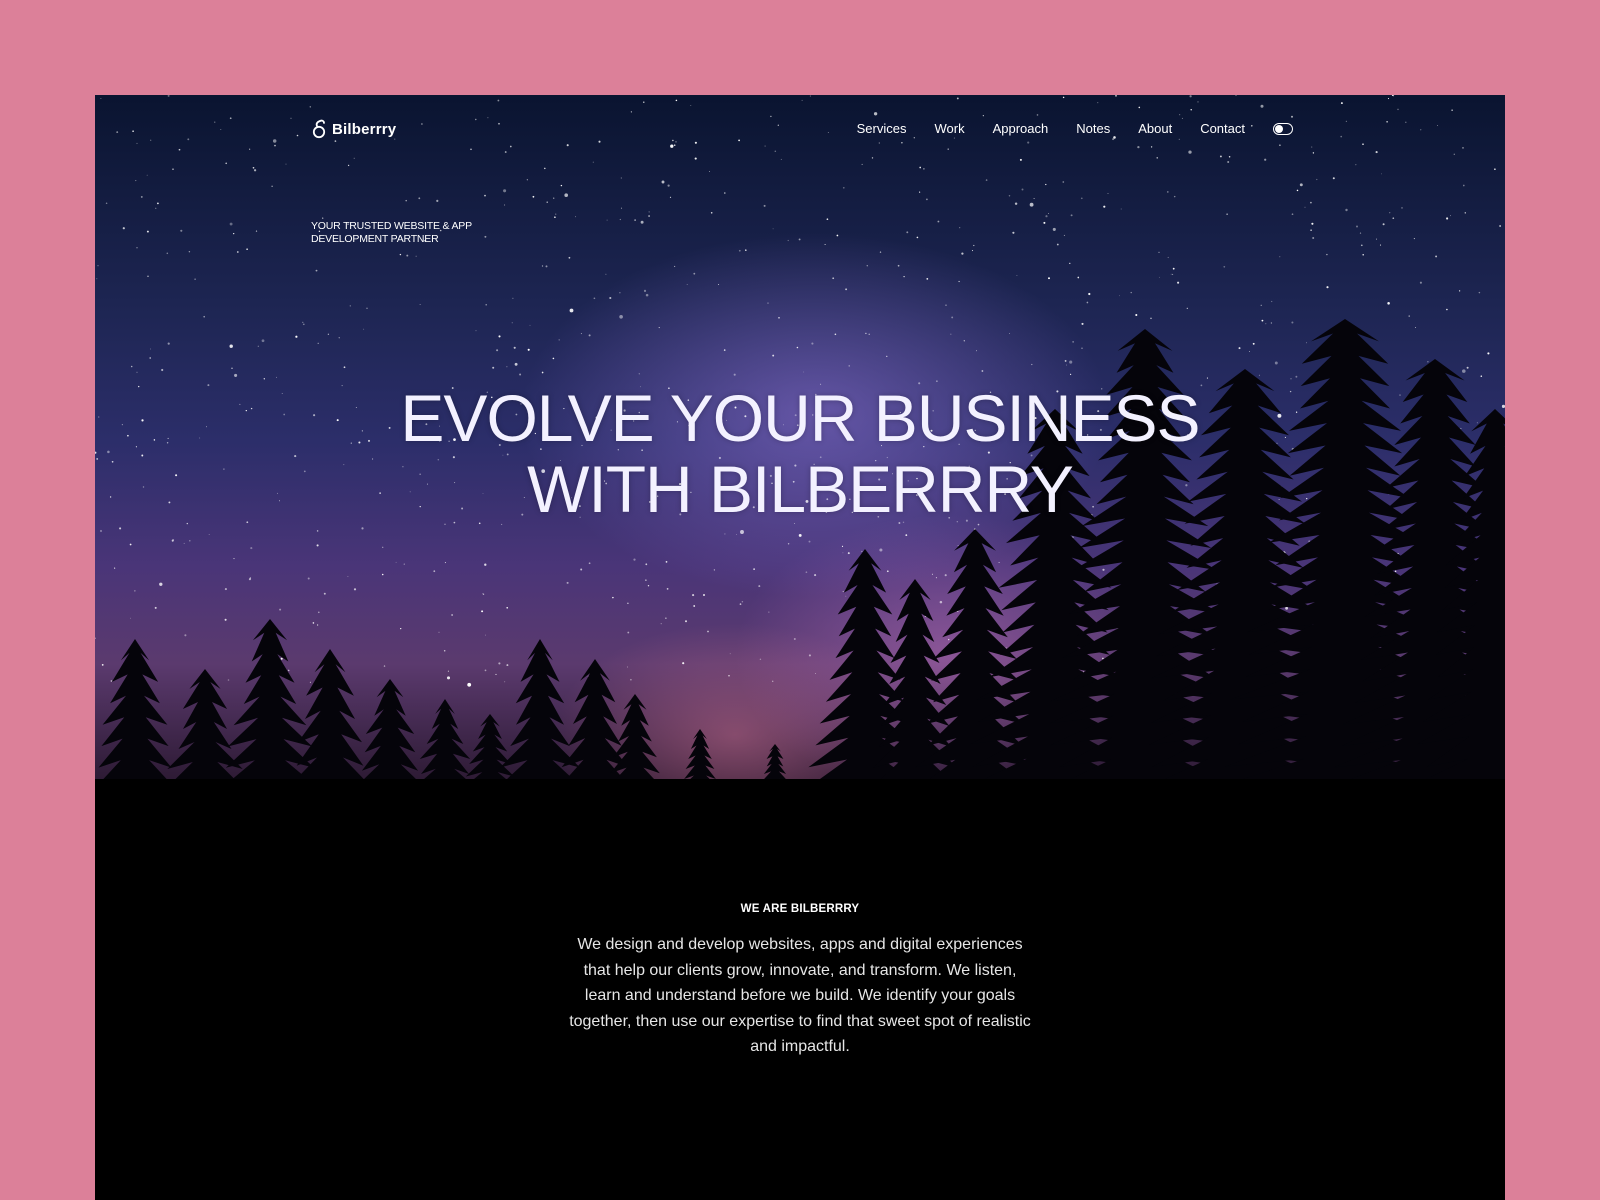 Image resolution: width=1600 pixels, height=1200 pixels. What do you see at coordinates (1283, 128) in the screenshot?
I see `theme-toggle-icon` at bounding box center [1283, 128].